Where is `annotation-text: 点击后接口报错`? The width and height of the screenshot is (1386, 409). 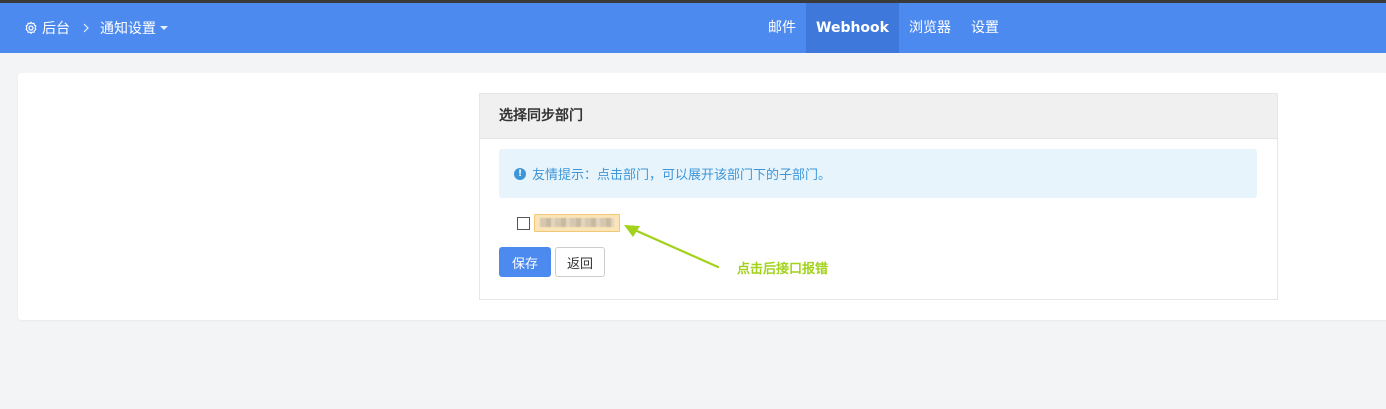
annotation-text: 点击后接口报错 is located at coordinates (783, 269).